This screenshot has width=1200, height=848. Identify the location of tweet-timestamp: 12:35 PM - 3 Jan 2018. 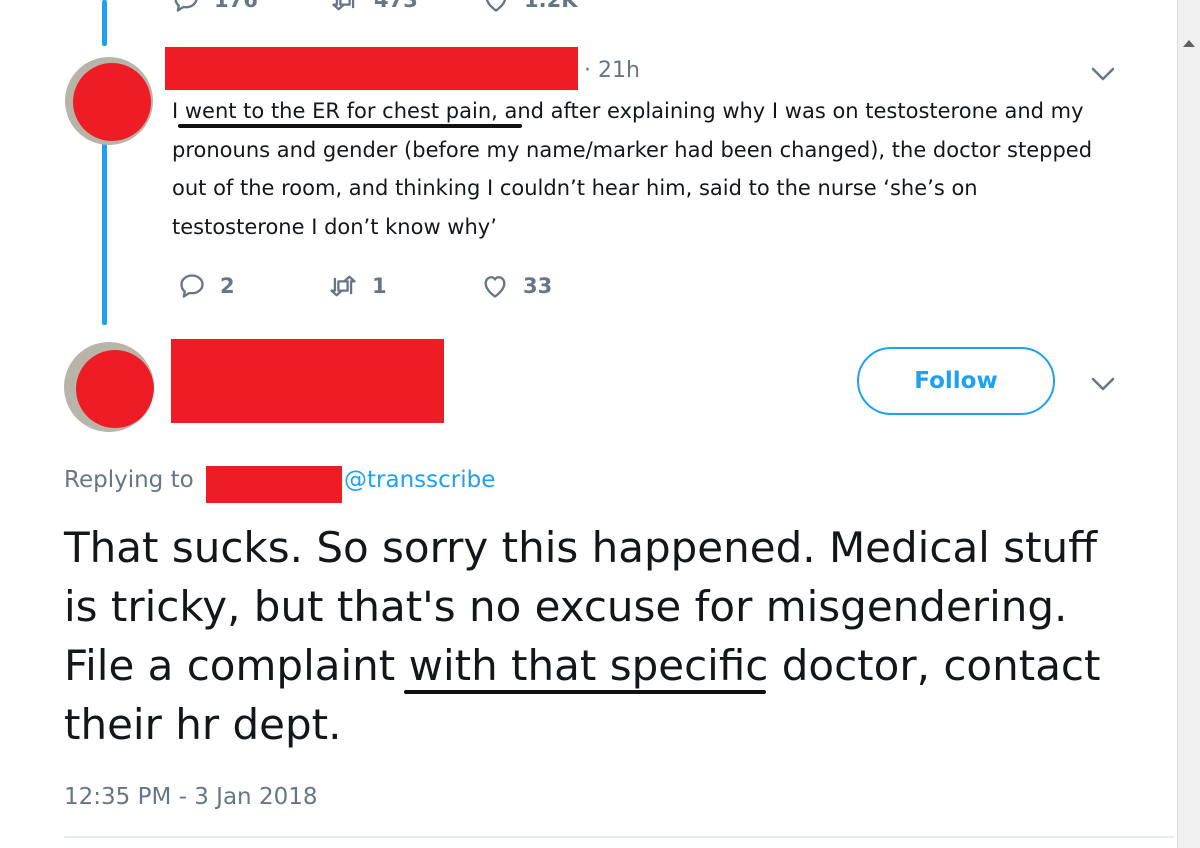
(190, 797).